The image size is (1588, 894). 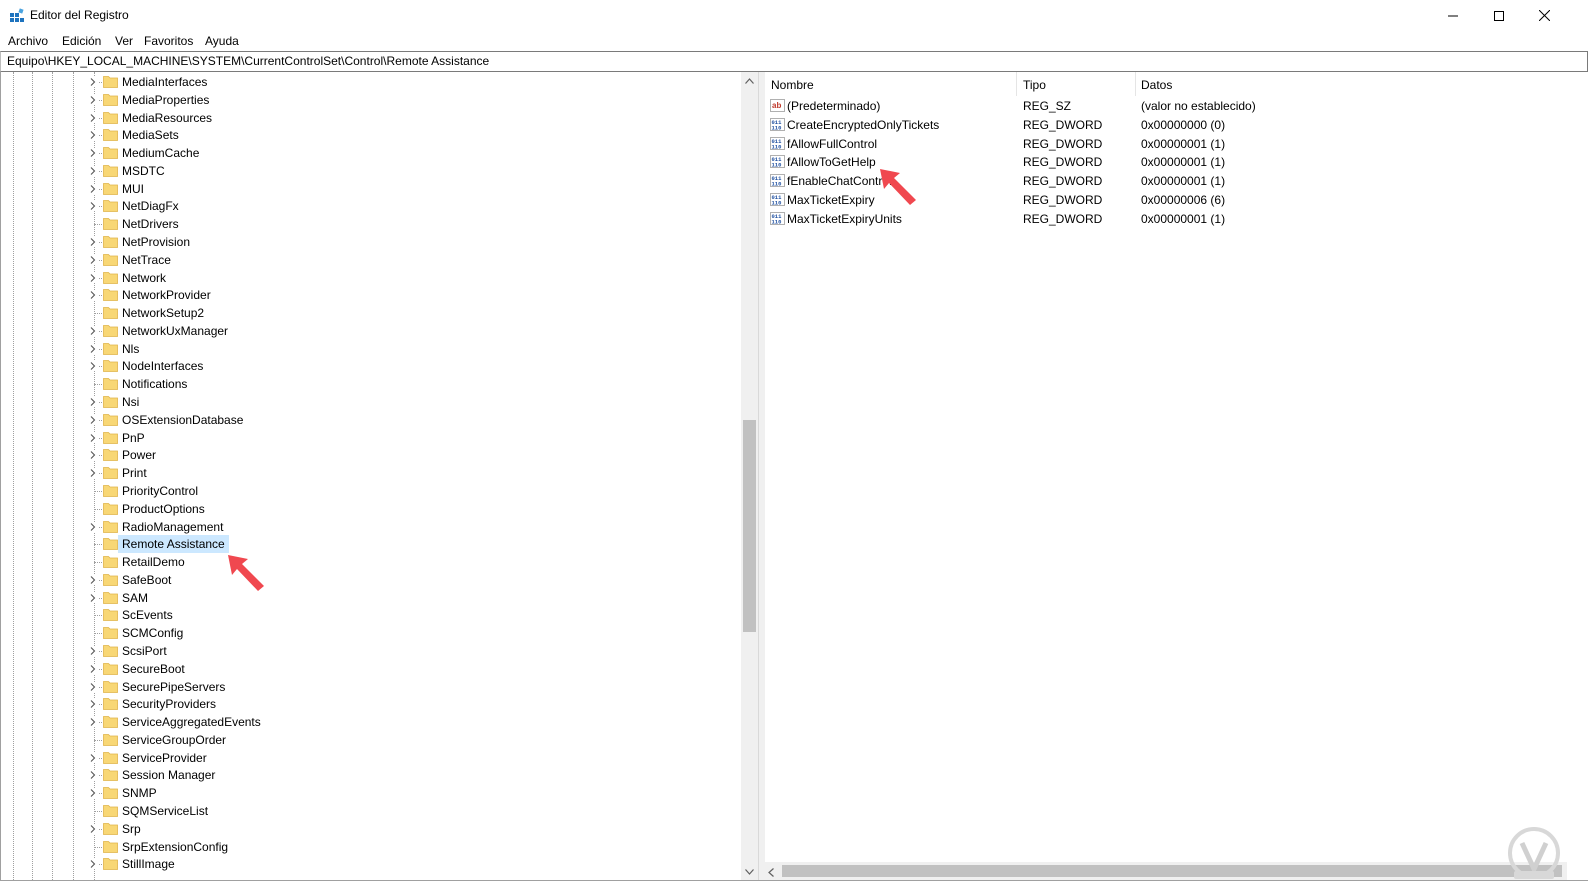 I want to click on tree-item: Remote Assistance, so click(x=371, y=544).